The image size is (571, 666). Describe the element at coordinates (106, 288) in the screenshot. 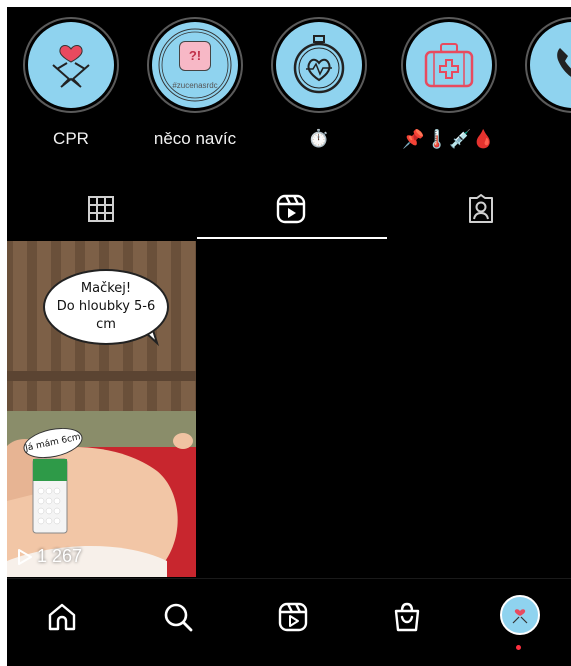

I see `bubble-line-1: Mačkej!` at that location.